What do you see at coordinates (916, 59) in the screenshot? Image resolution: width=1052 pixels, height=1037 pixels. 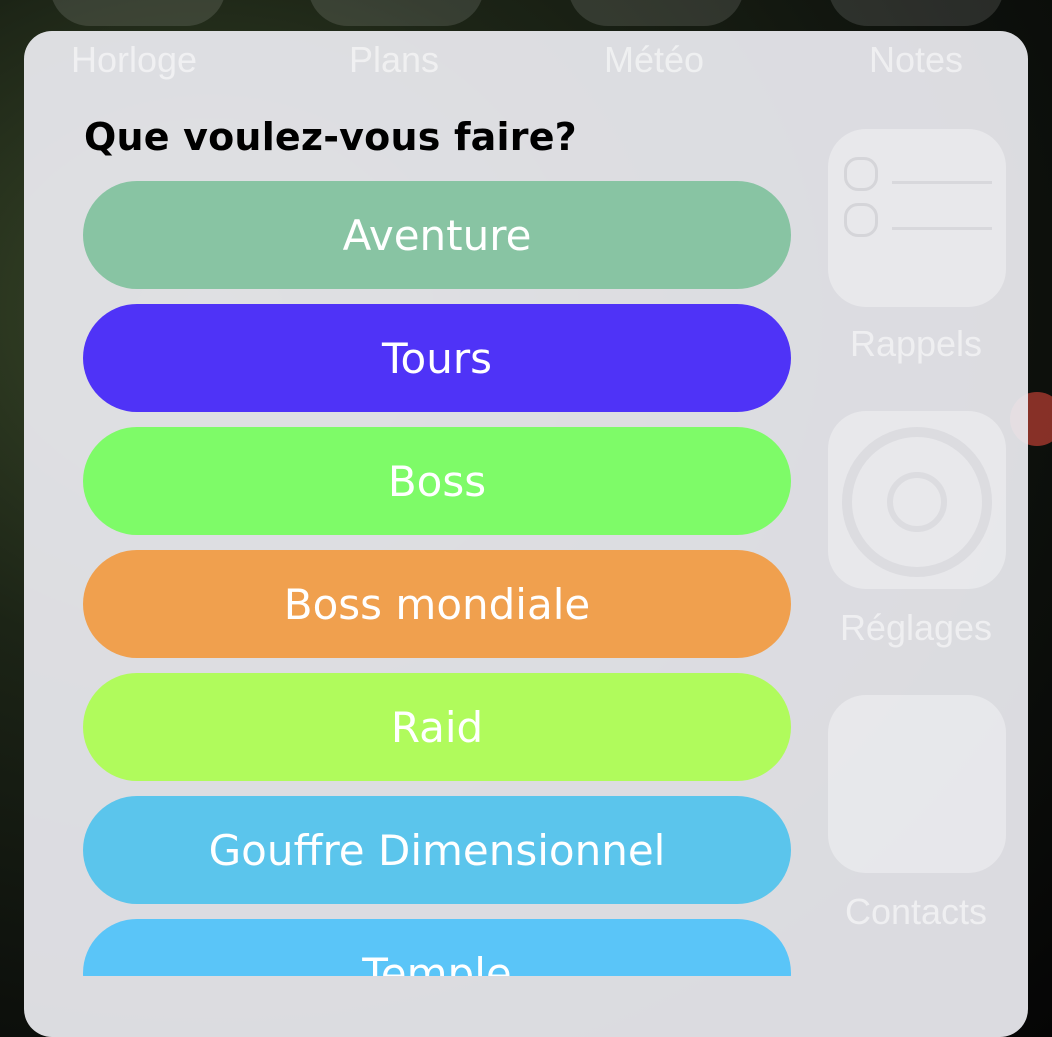 I see `home-label-notes: Notes` at bounding box center [916, 59].